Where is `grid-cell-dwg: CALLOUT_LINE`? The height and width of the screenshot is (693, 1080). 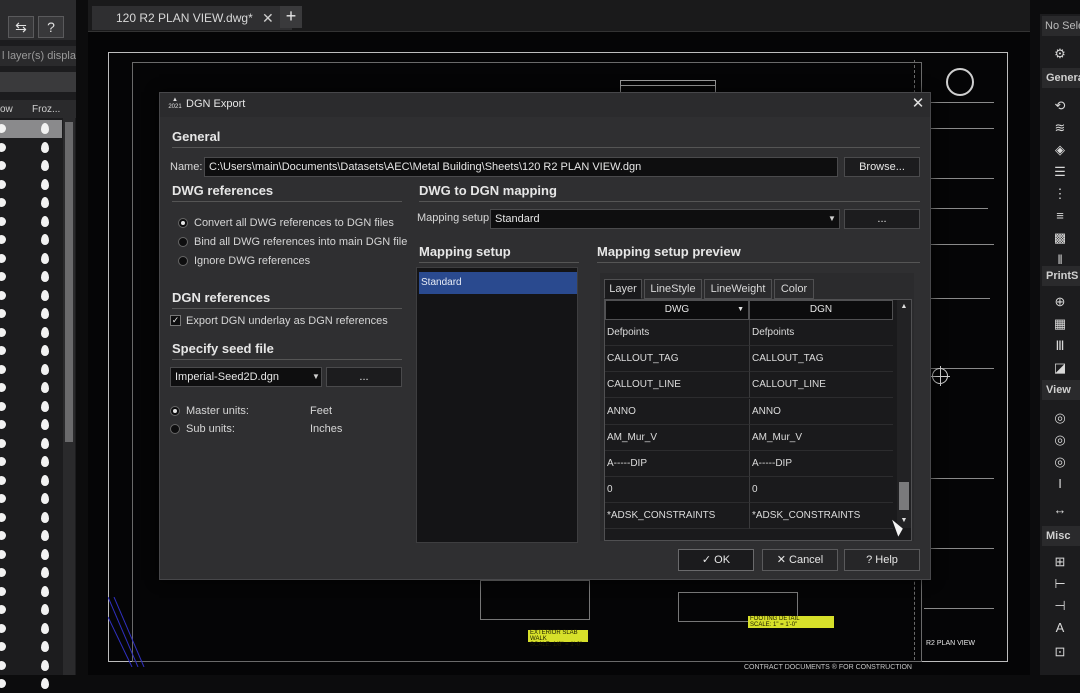
grid-cell-dwg: CALLOUT_LINE is located at coordinates (677, 385).